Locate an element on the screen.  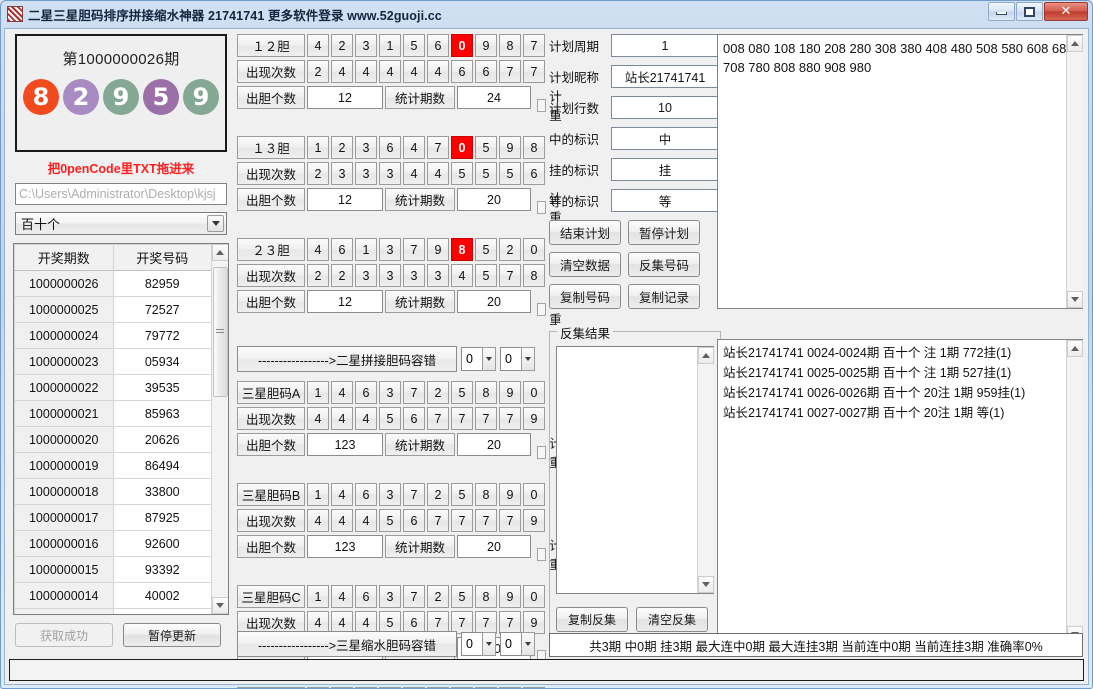
plan-field-input: 站长21741741 is located at coordinates (665, 76).